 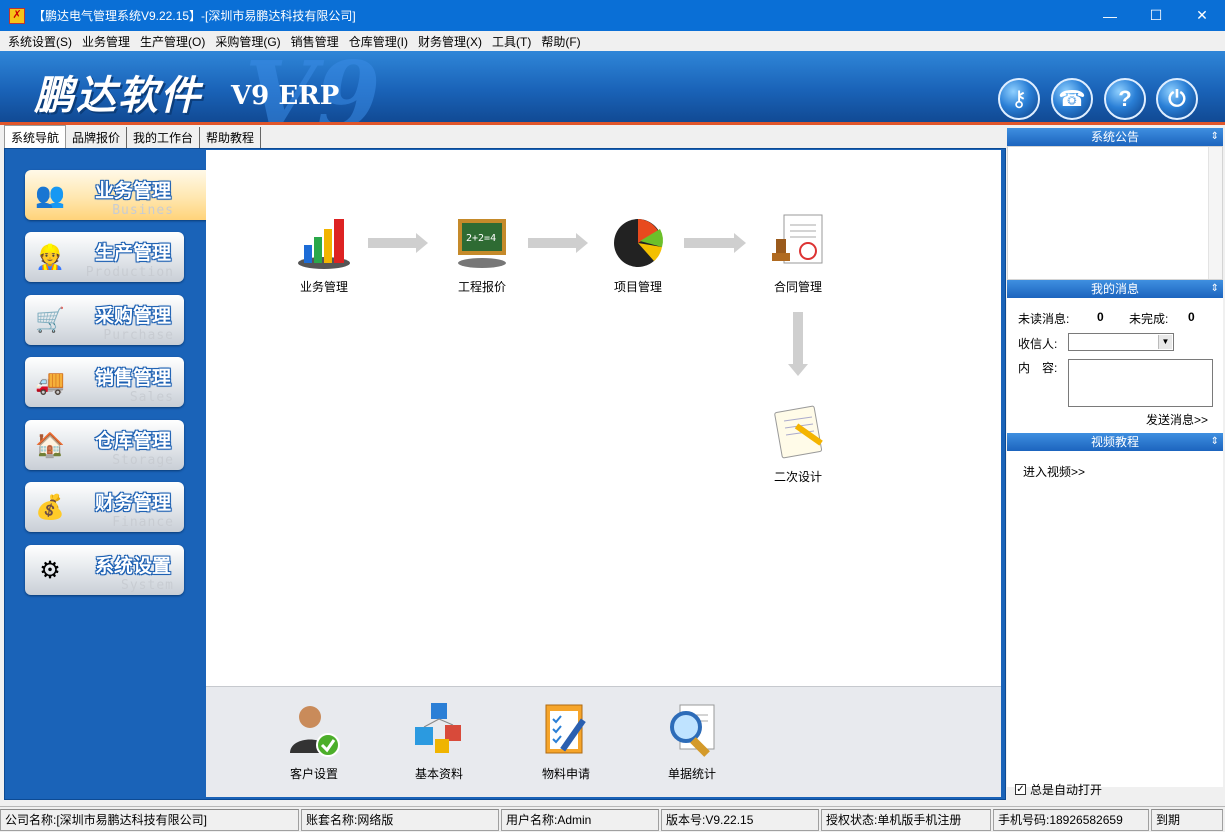 I want to click on app-logo-icon: ✗, so click(x=17, y=15).